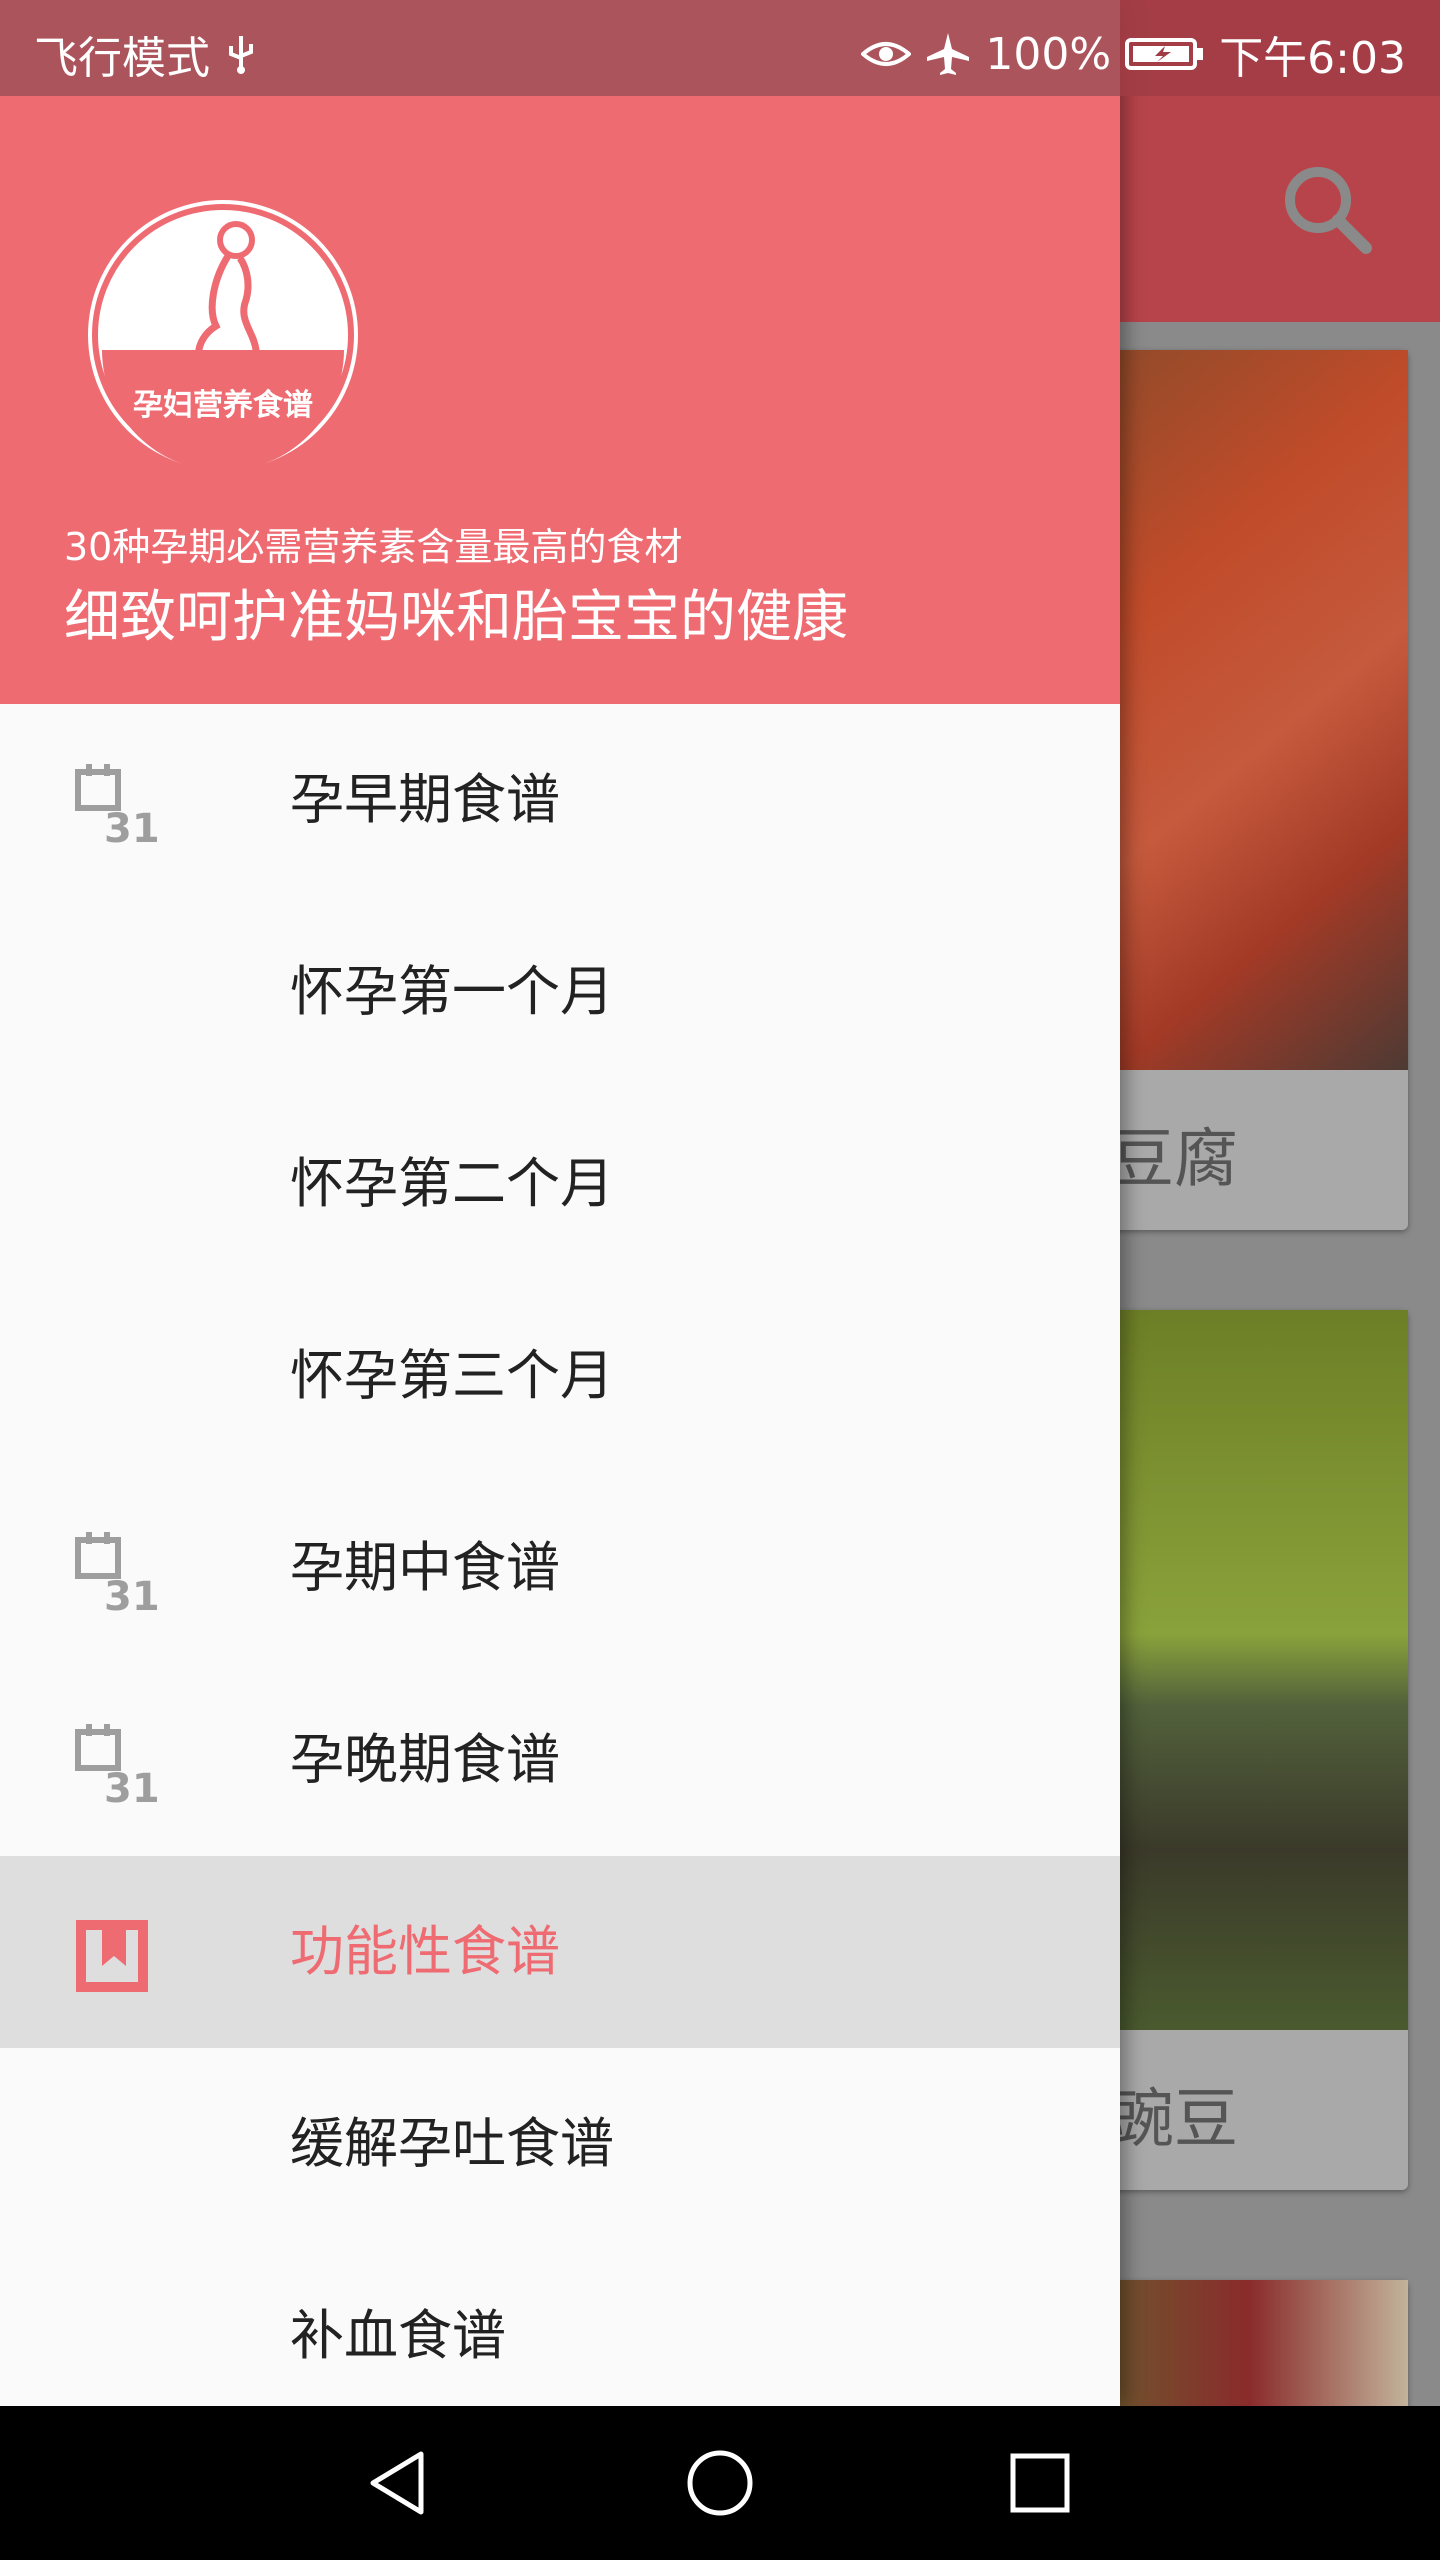 The image size is (1440, 2560). Describe the element at coordinates (1165, 54) in the screenshot. I see `battery-charging-icon` at that location.